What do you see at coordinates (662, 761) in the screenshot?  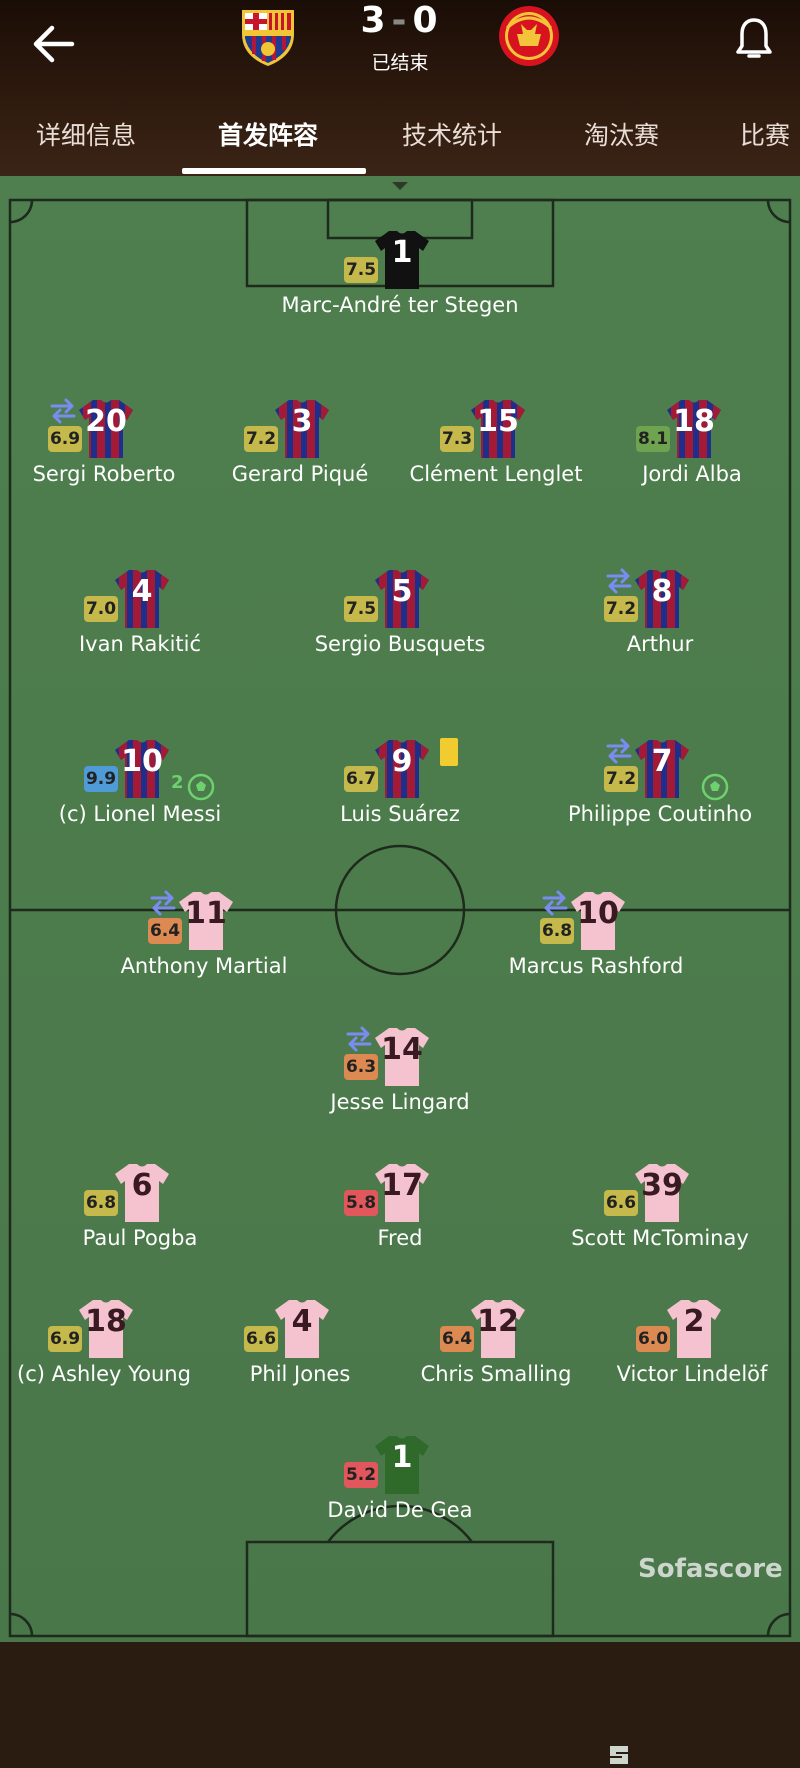 I see `shirt-number: 7` at bounding box center [662, 761].